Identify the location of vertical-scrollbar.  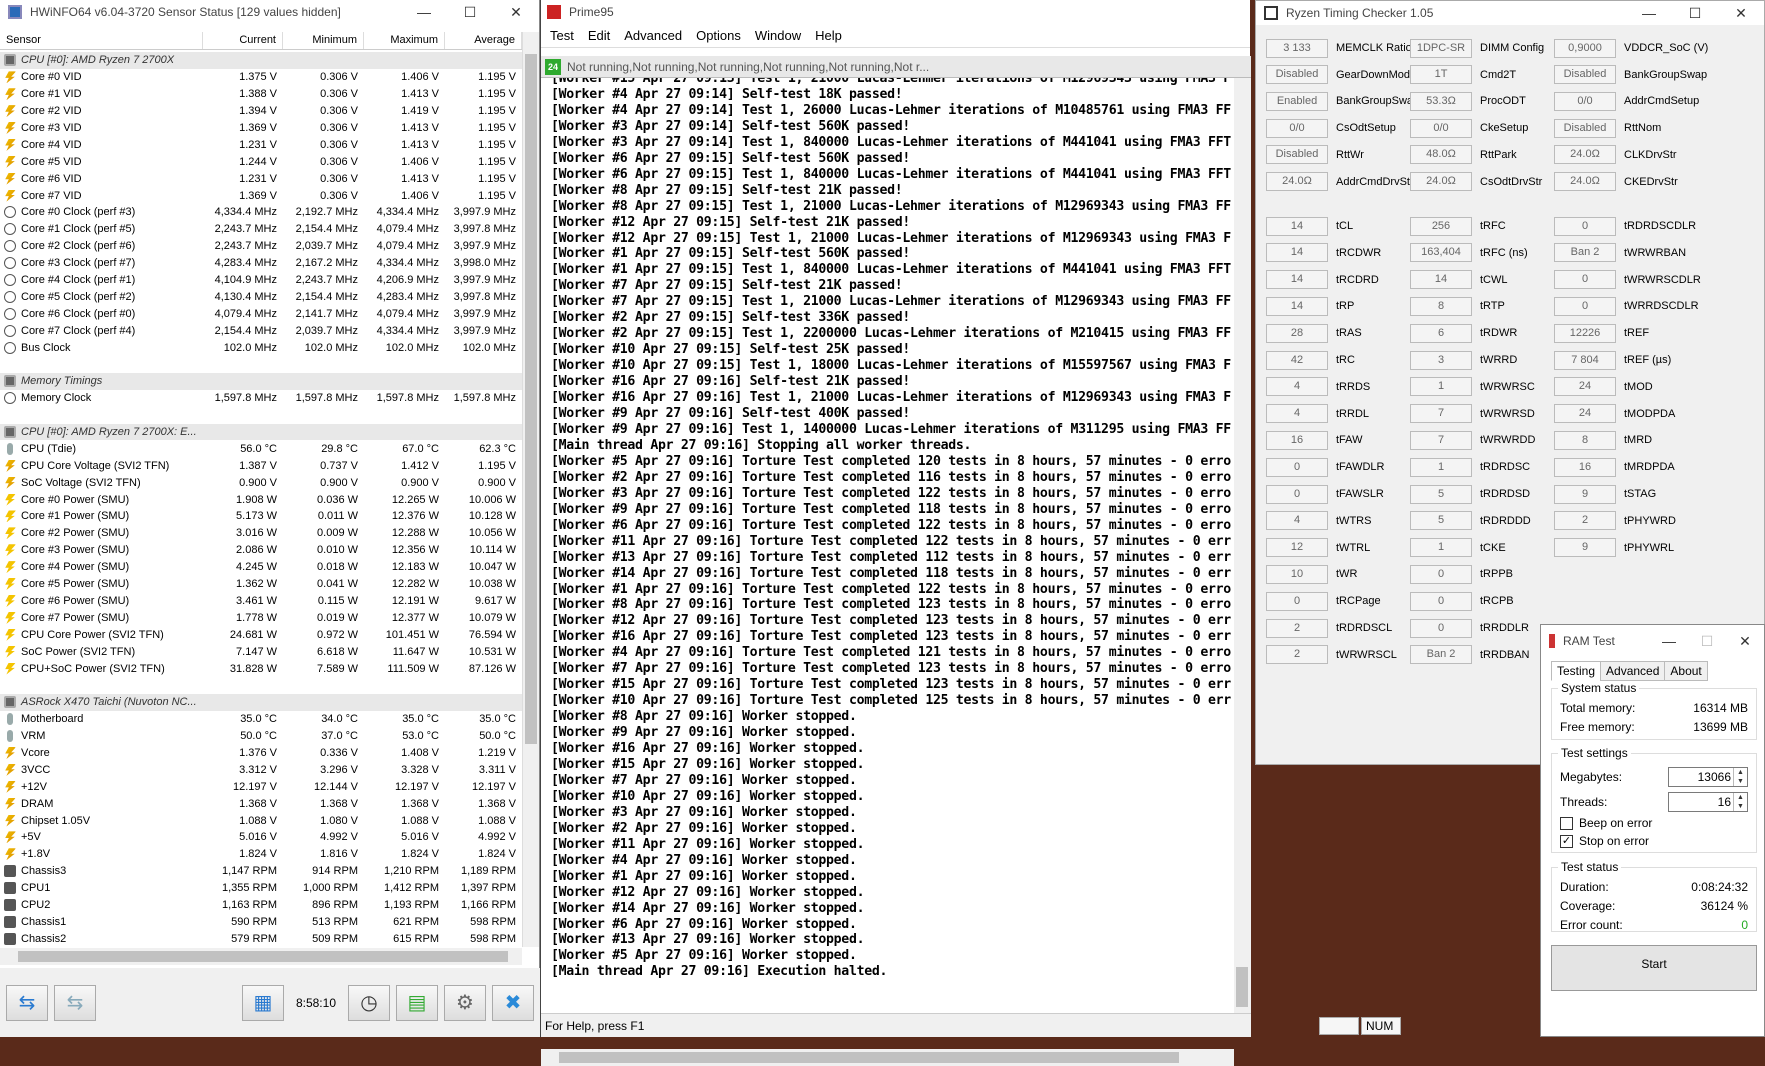
(530, 489).